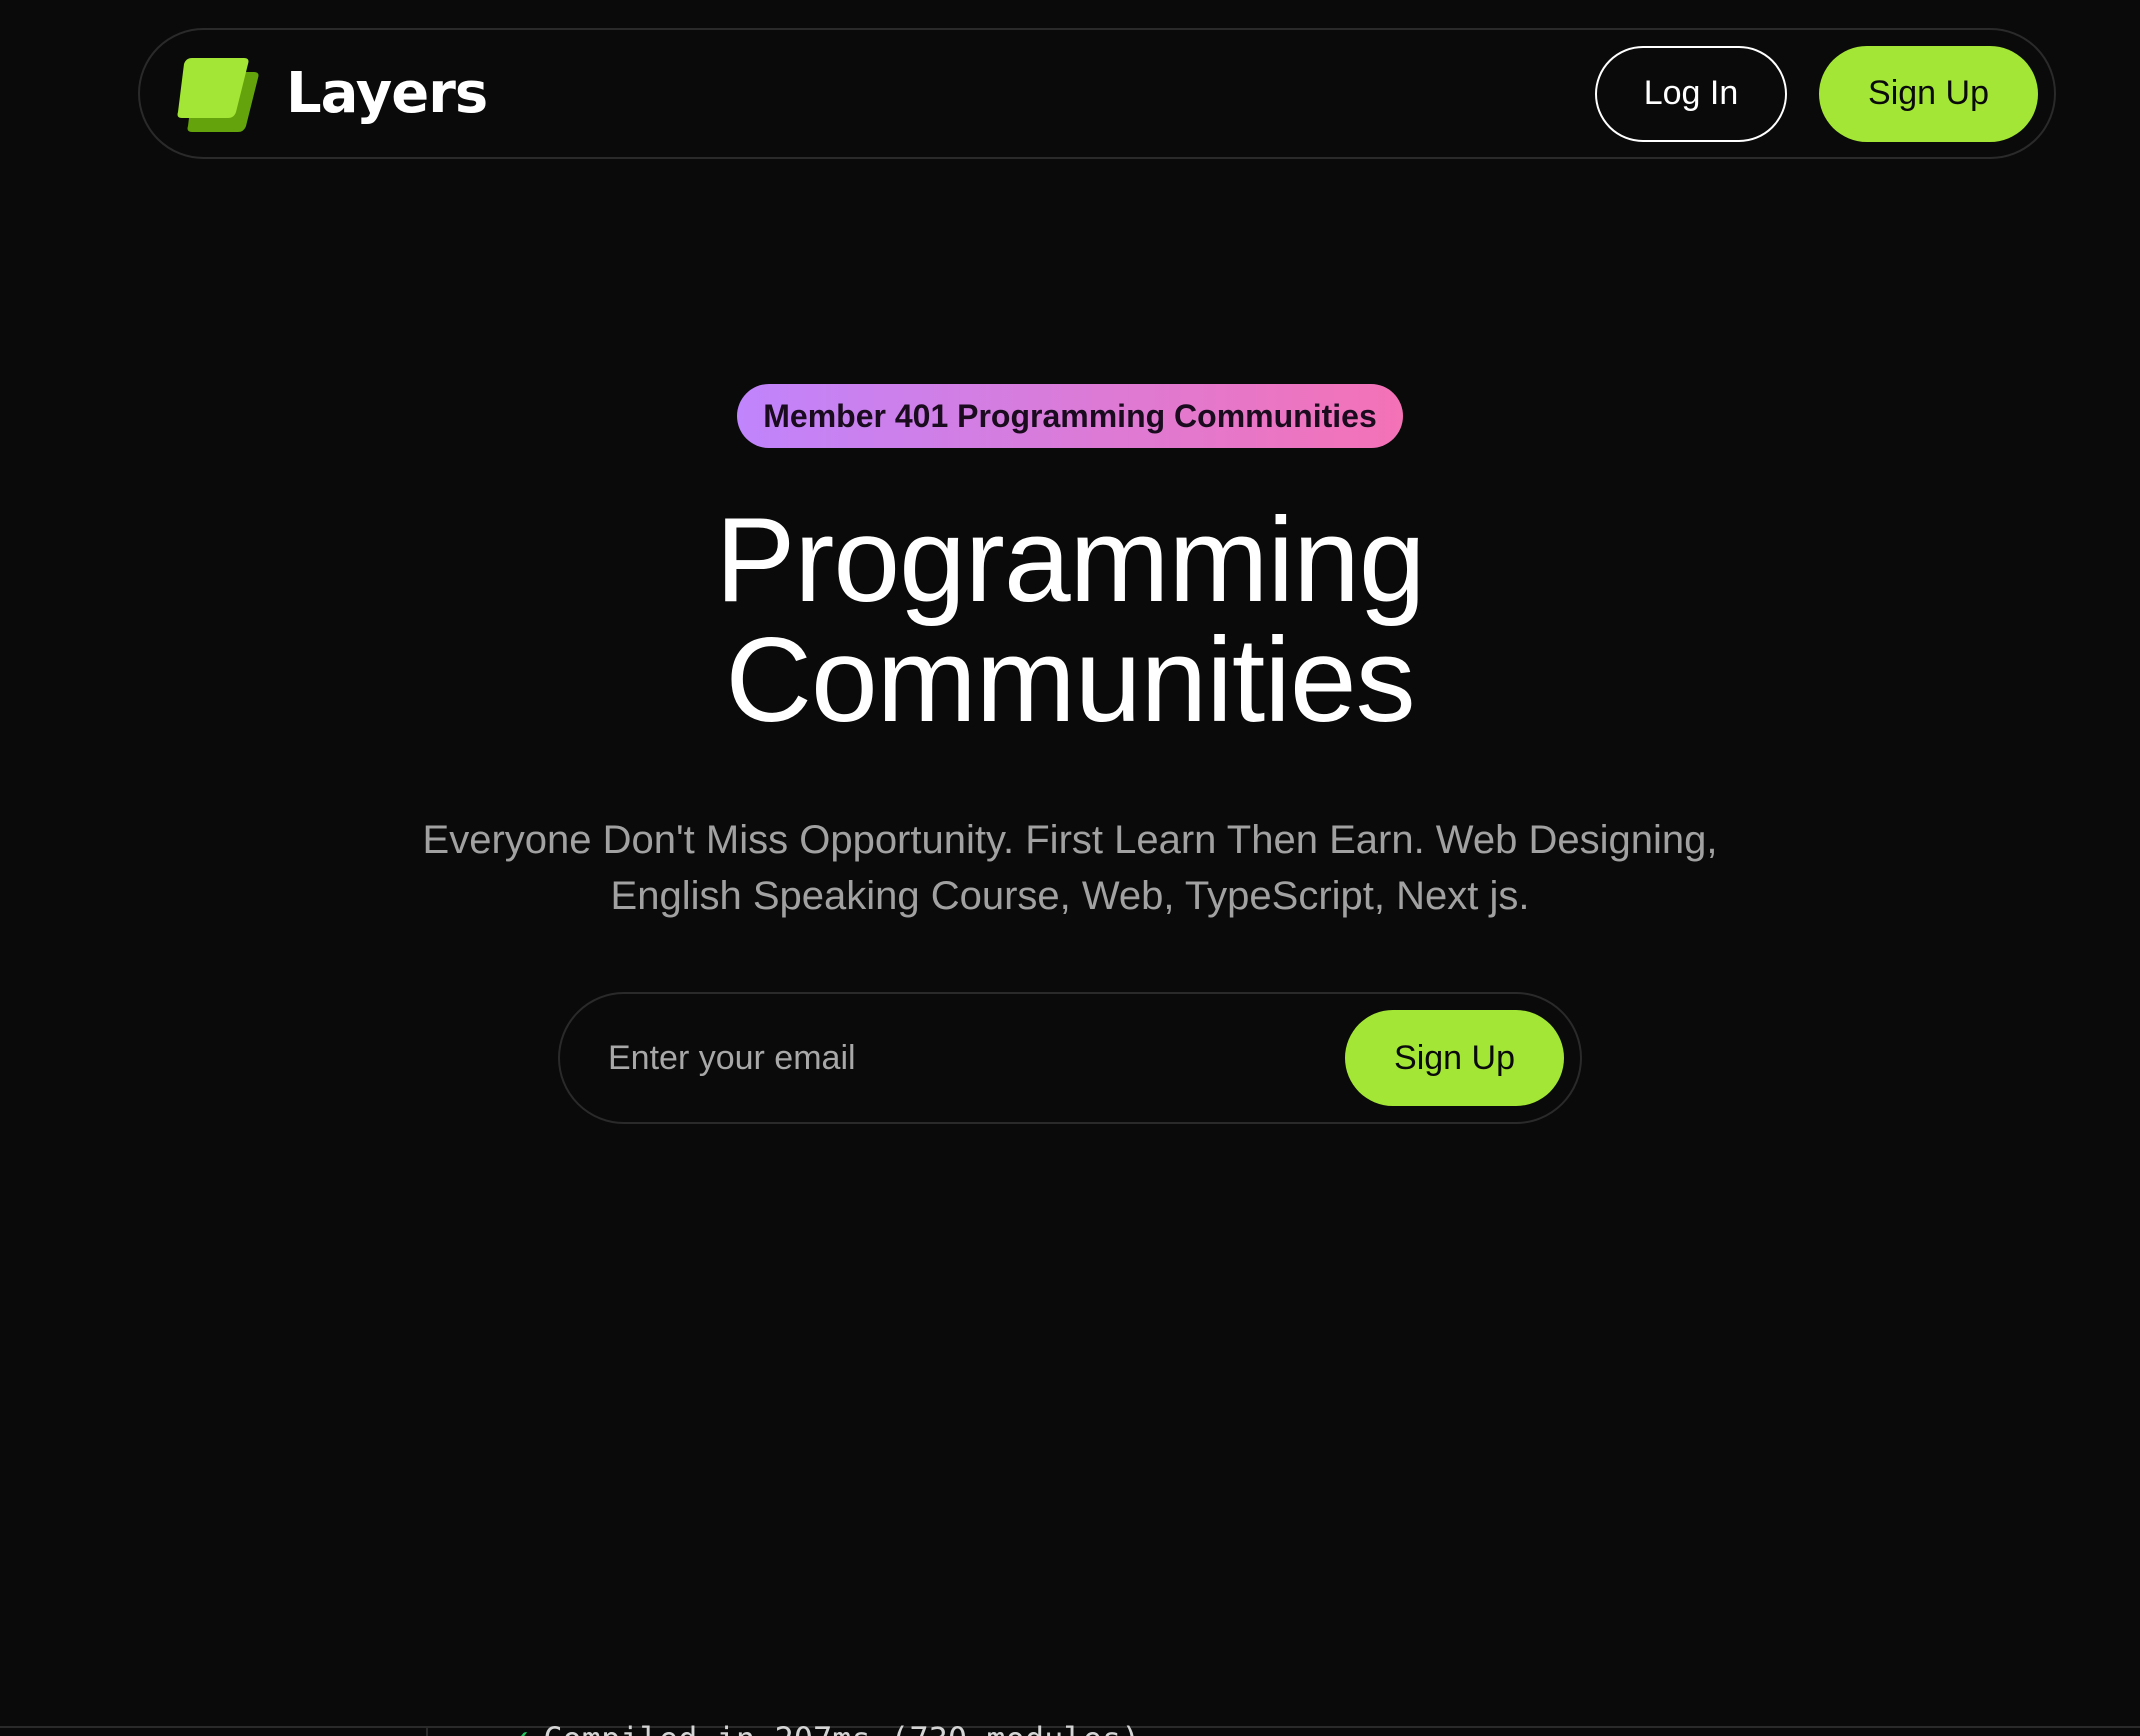 The image size is (2140, 1736). Describe the element at coordinates (1454, 1058) in the screenshot. I see `email-signup-button: Sign Up` at that location.